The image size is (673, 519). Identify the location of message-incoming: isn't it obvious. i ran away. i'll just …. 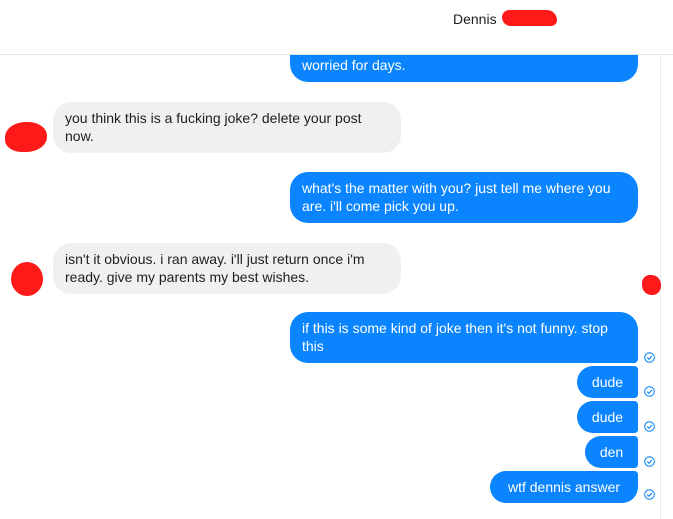
(227, 268).